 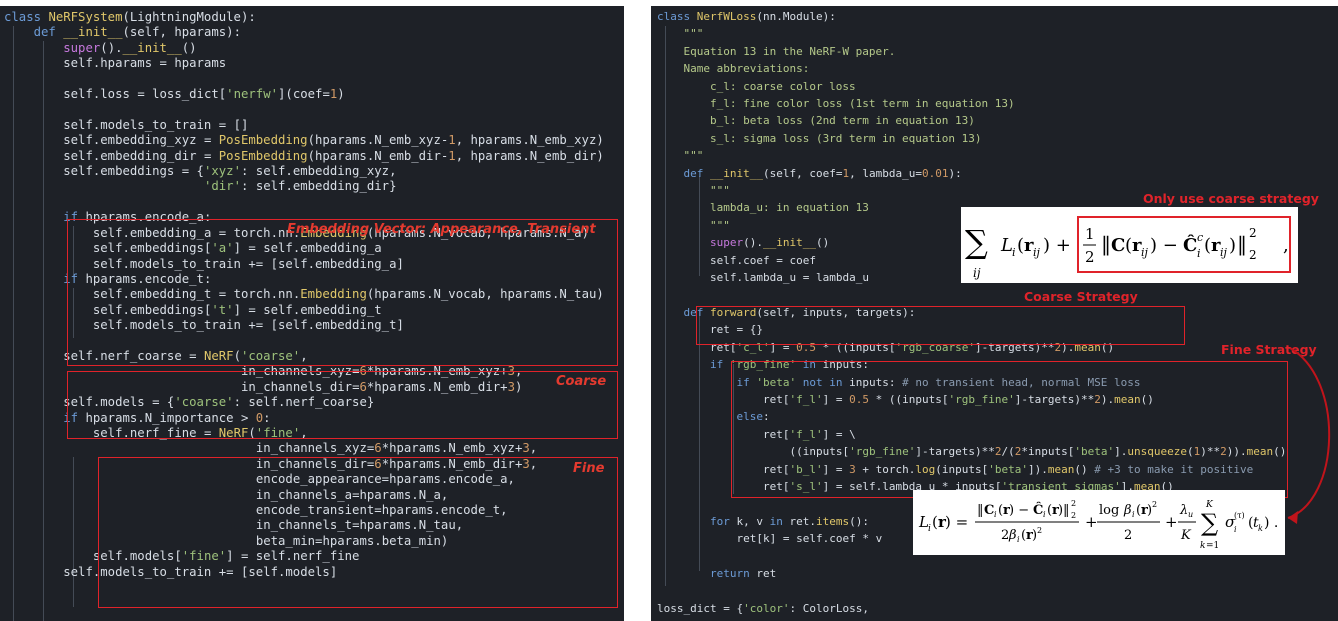 I want to click on right-code-line: 'nerfw': NerfWLoss}, so click(x=971, y=619).